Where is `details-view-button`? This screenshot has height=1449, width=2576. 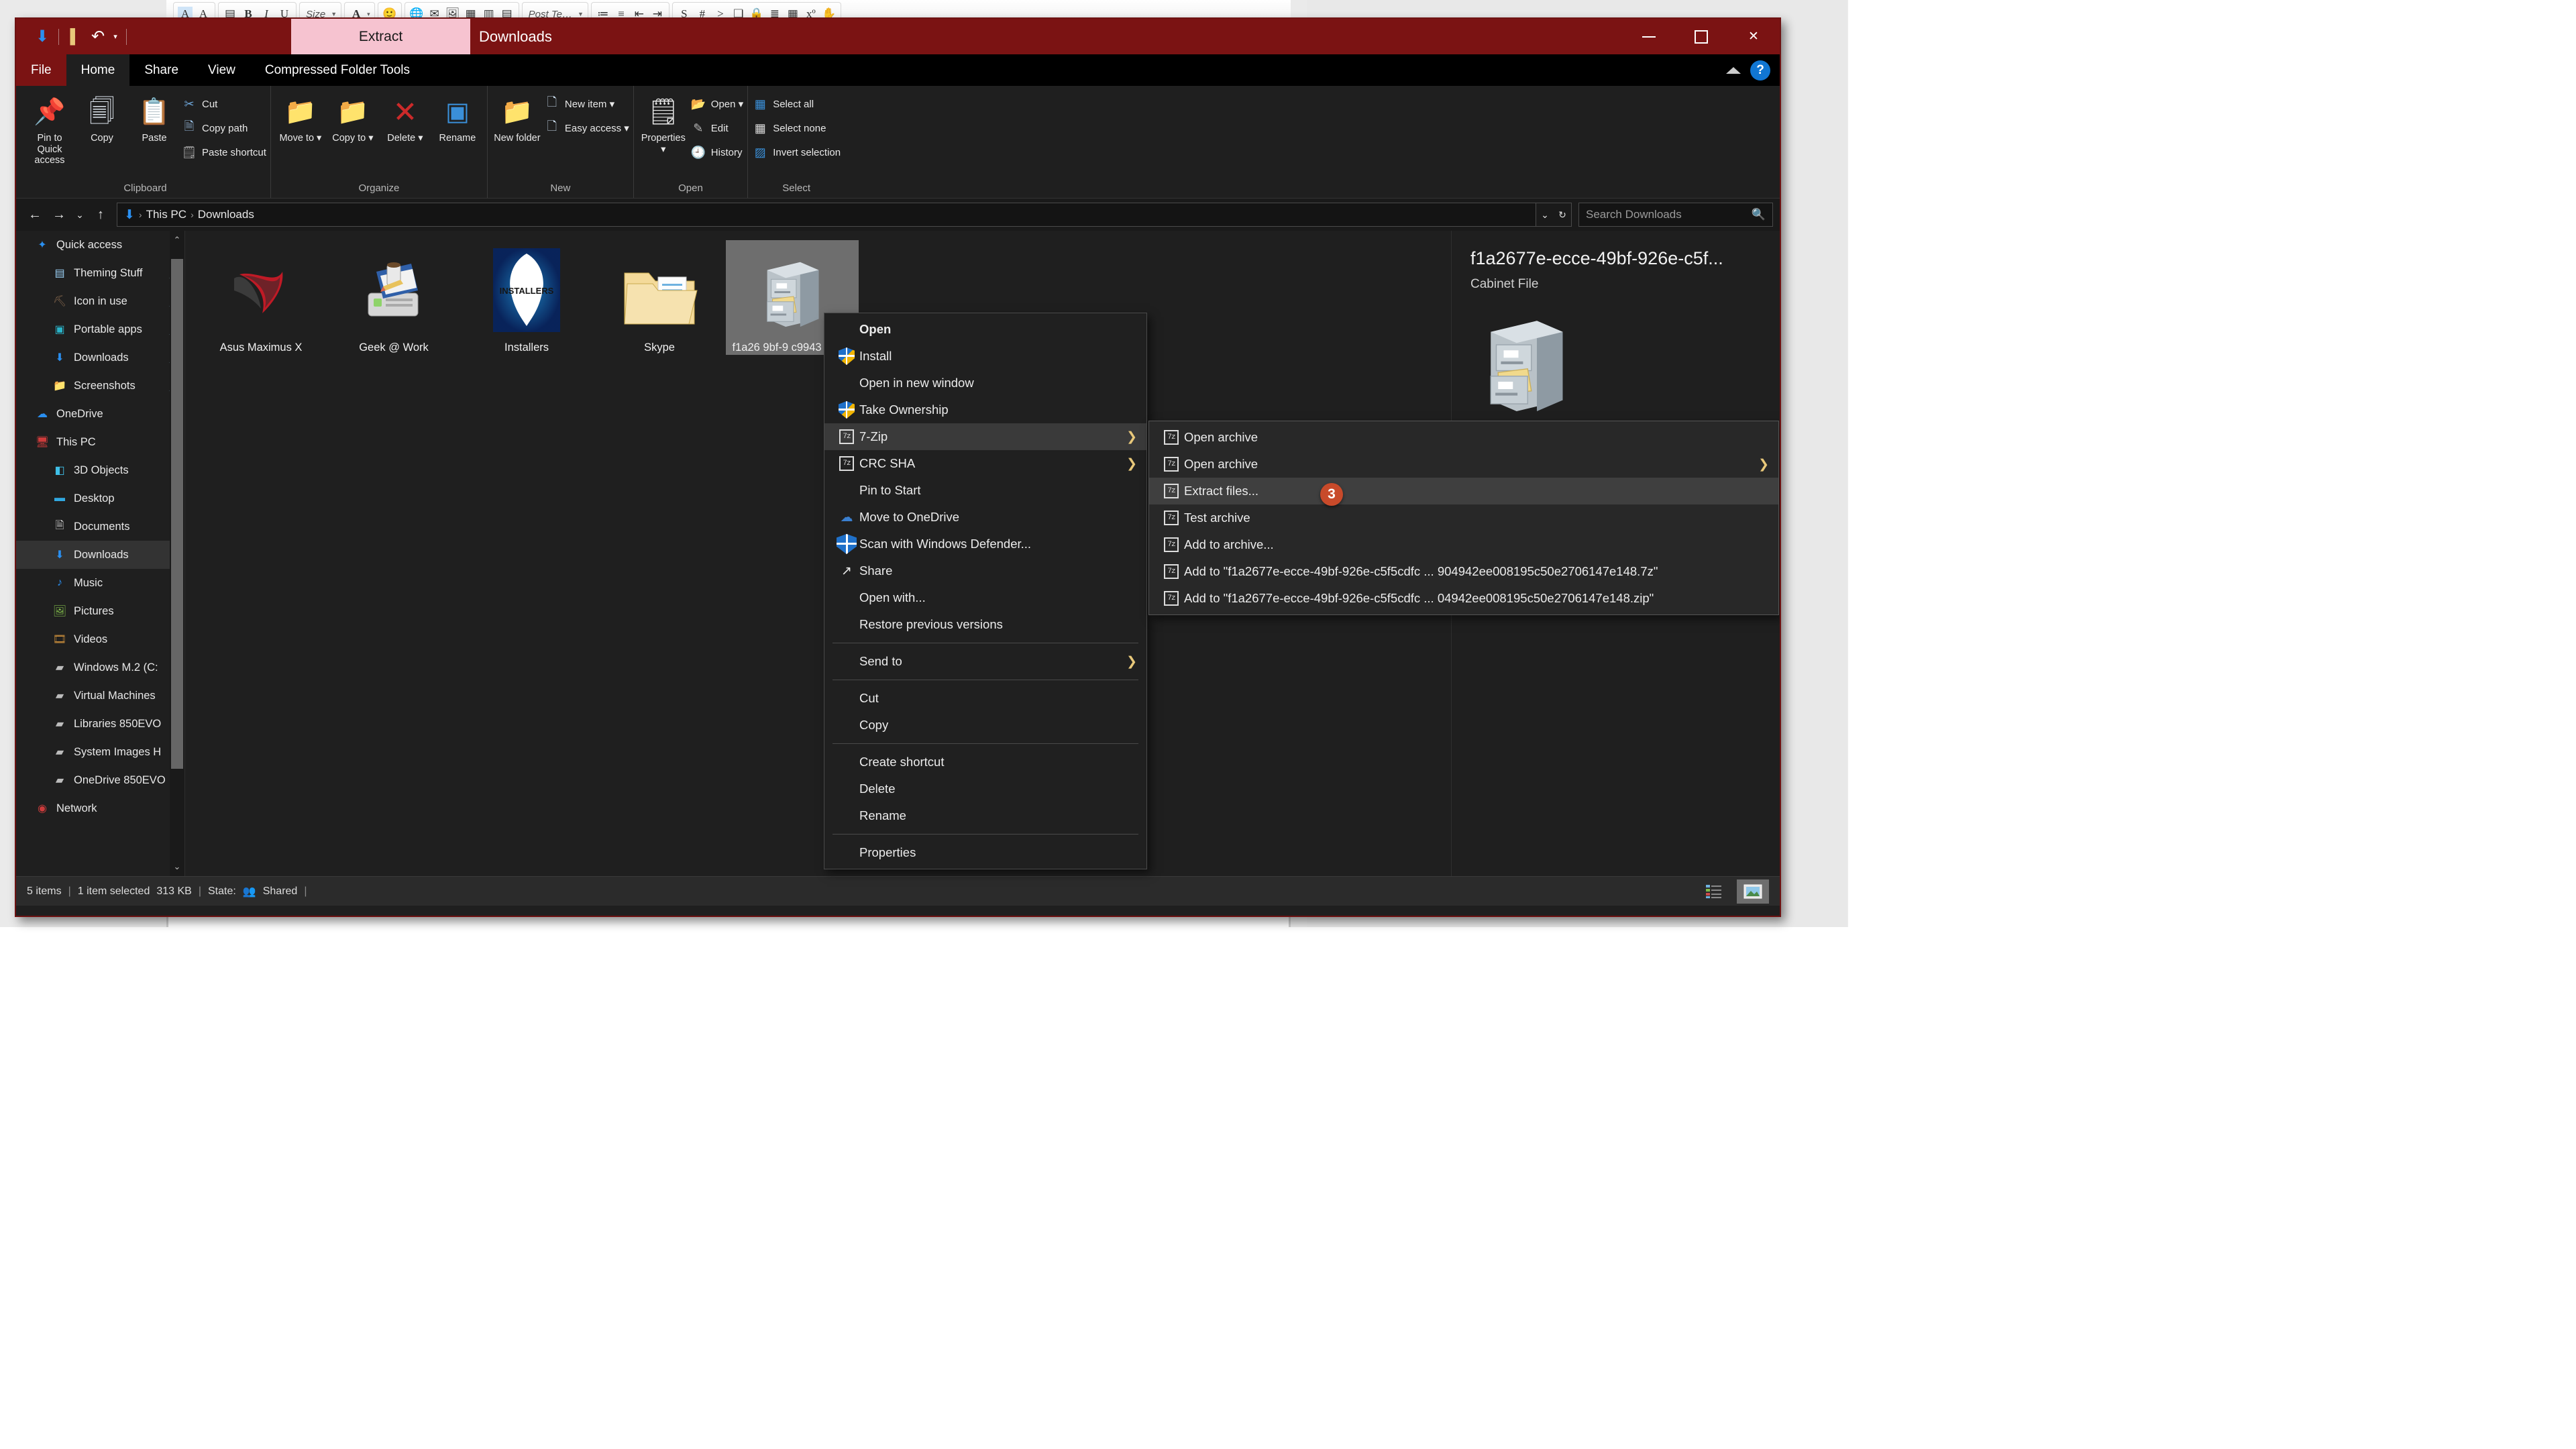 details-view-button is located at coordinates (1714, 891).